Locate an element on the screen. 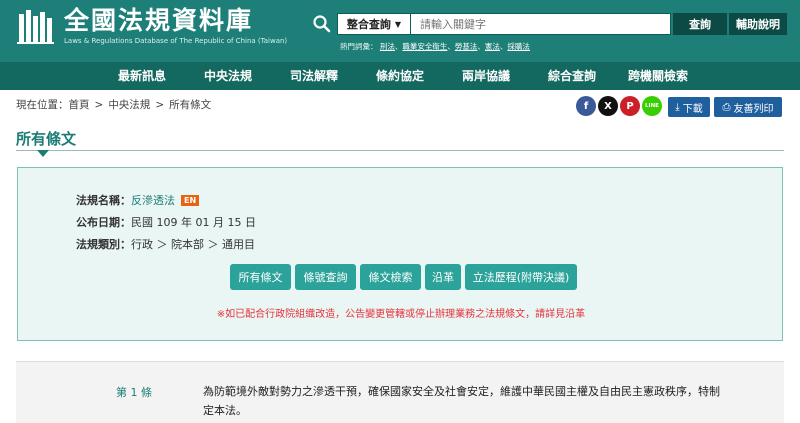 This screenshot has height=423, width=800. hot-keyword-link: 採購法 is located at coordinates (518, 46).